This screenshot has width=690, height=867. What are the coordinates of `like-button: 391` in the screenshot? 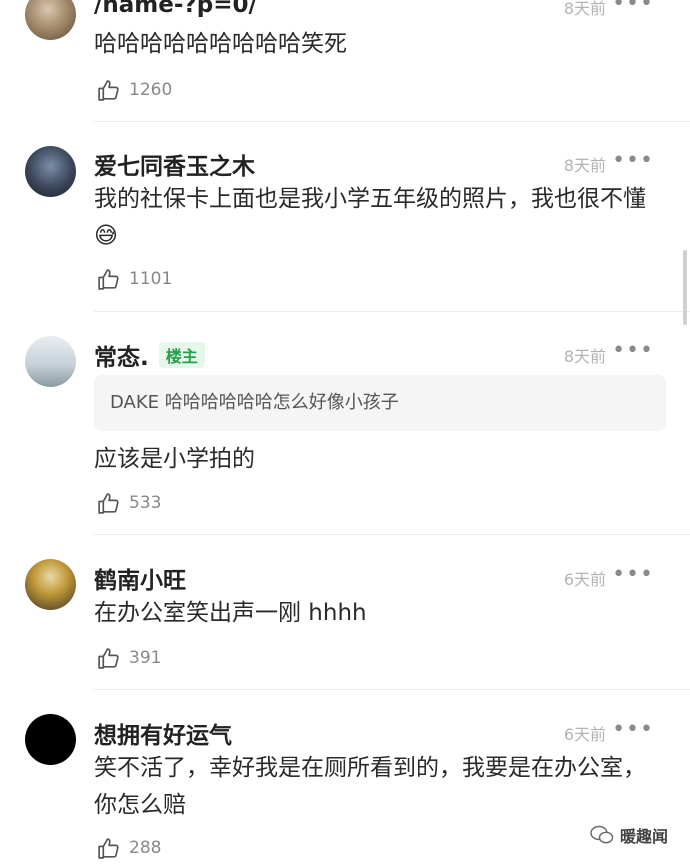 It's located at (128, 658).